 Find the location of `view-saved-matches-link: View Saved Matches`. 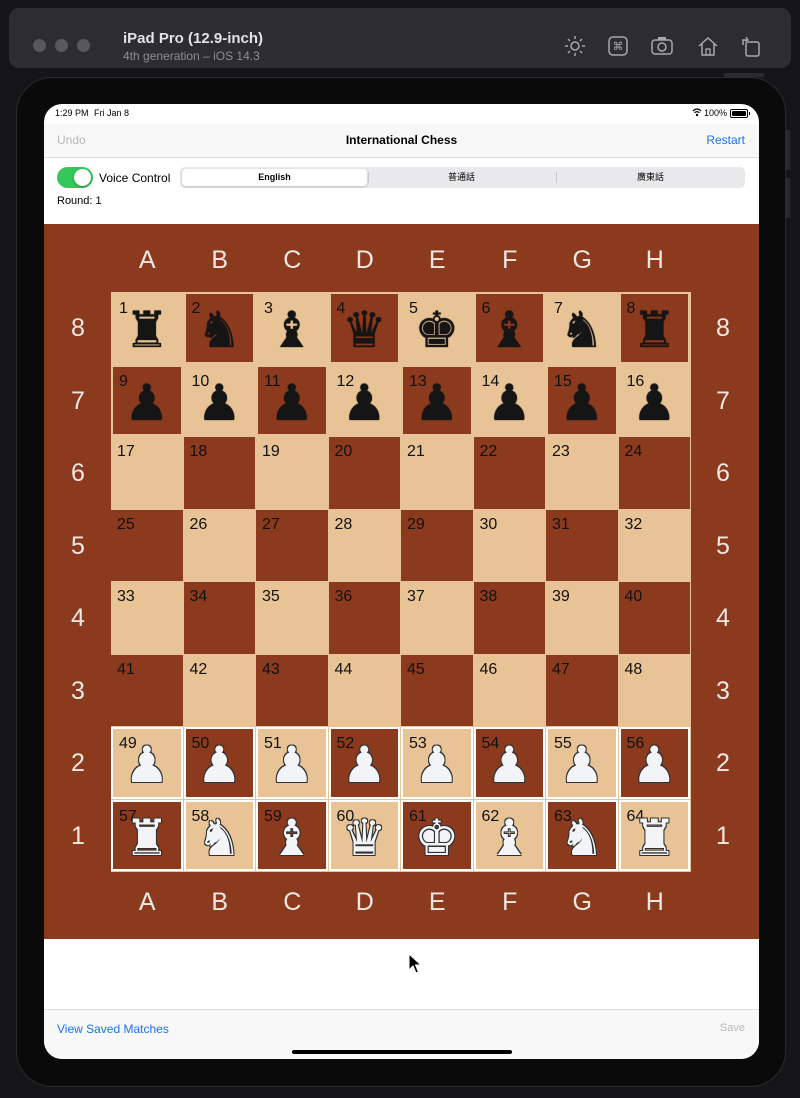

view-saved-matches-link: View Saved Matches is located at coordinates (113, 1029).